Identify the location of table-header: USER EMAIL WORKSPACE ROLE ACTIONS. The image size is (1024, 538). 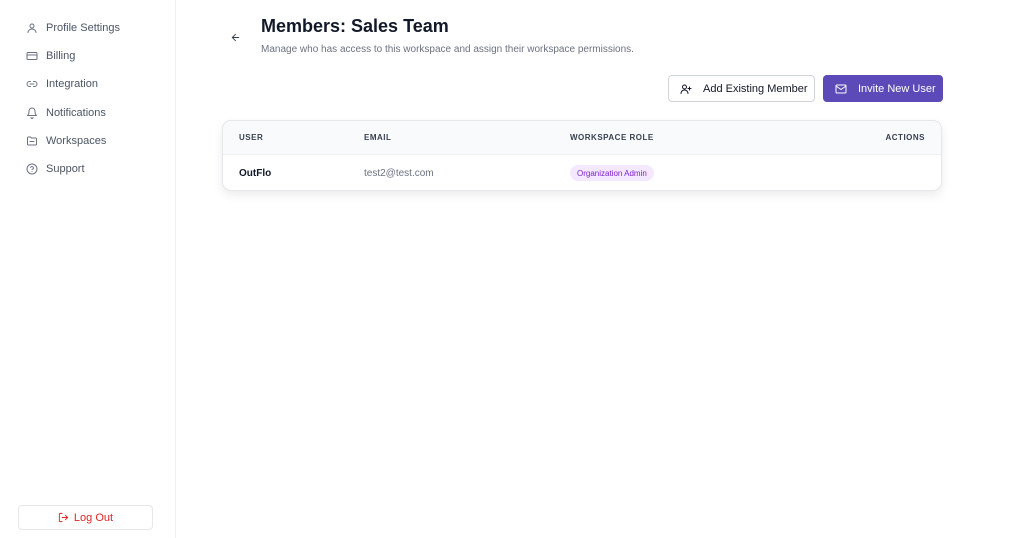
(582, 138).